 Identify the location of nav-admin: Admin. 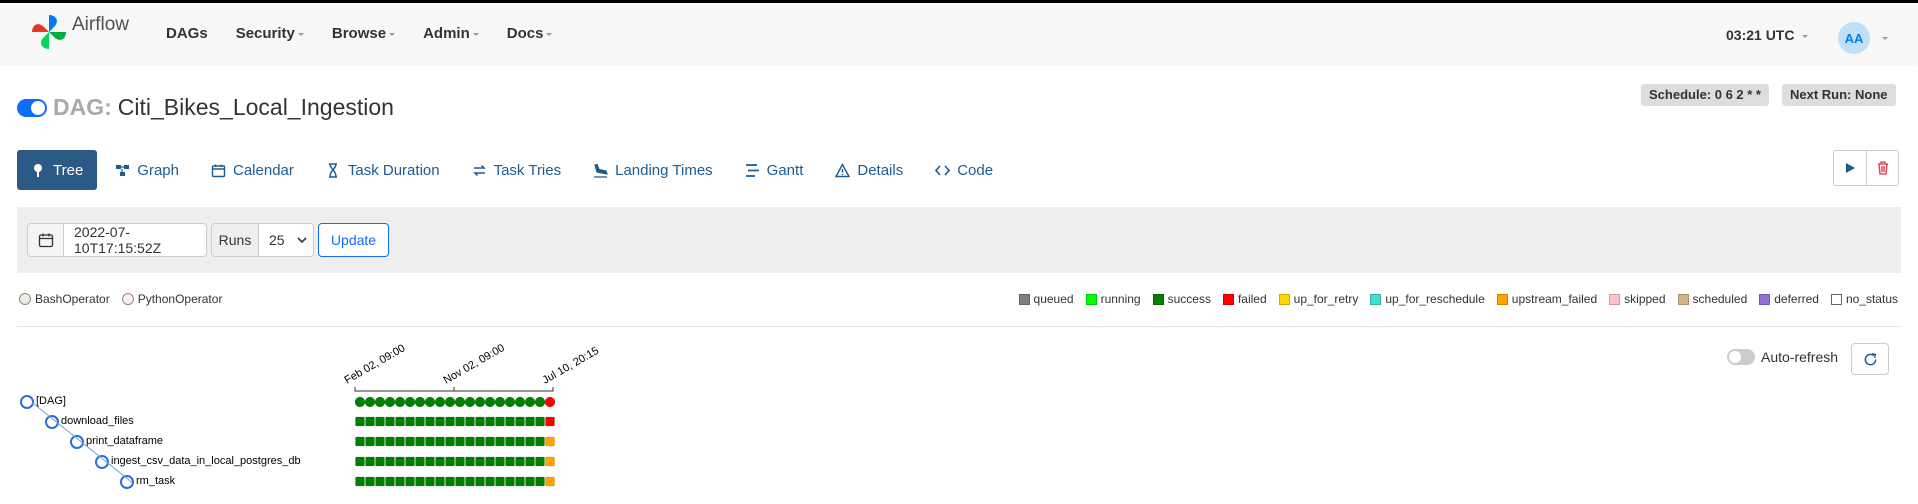
(451, 33).